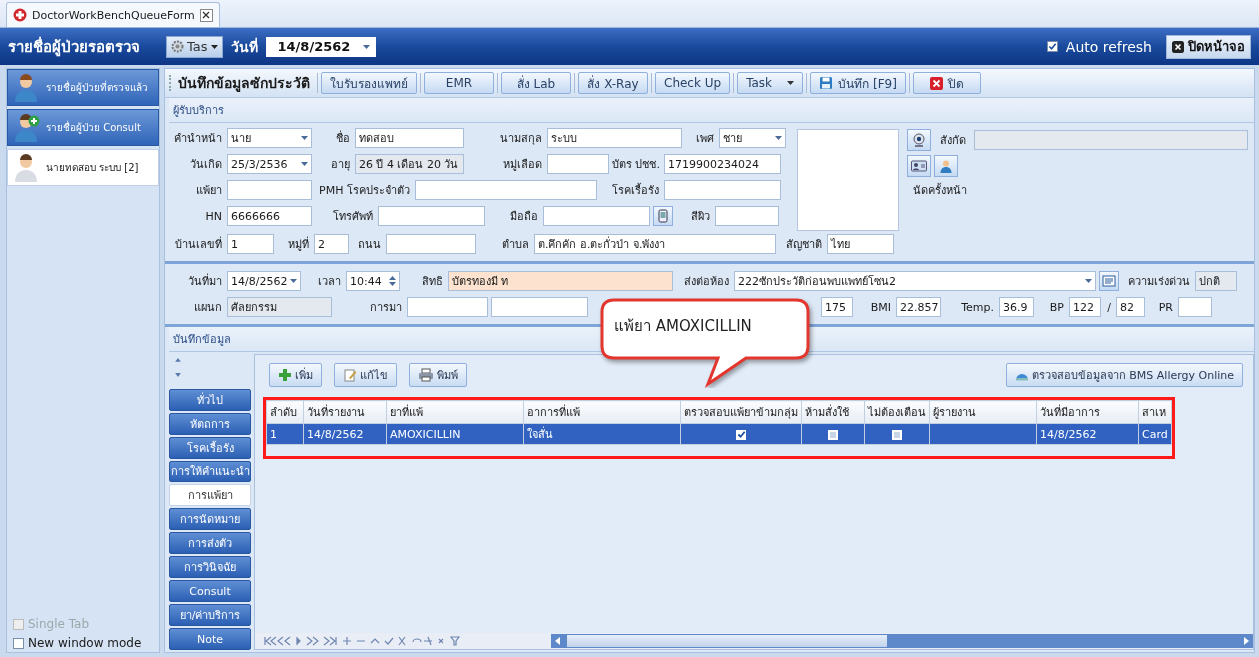  Describe the element at coordinates (833, 412) in the screenshot. I see `column-header: ห้ามสั่งใช้` at that location.